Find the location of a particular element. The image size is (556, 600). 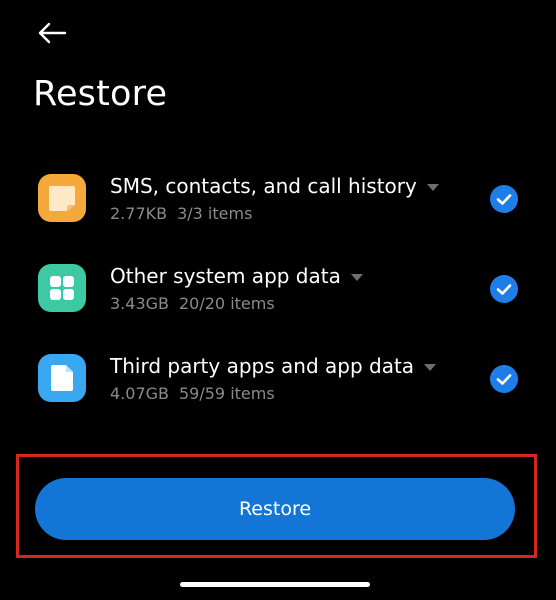

item-count: 3/3 items is located at coordinates (215, 213).